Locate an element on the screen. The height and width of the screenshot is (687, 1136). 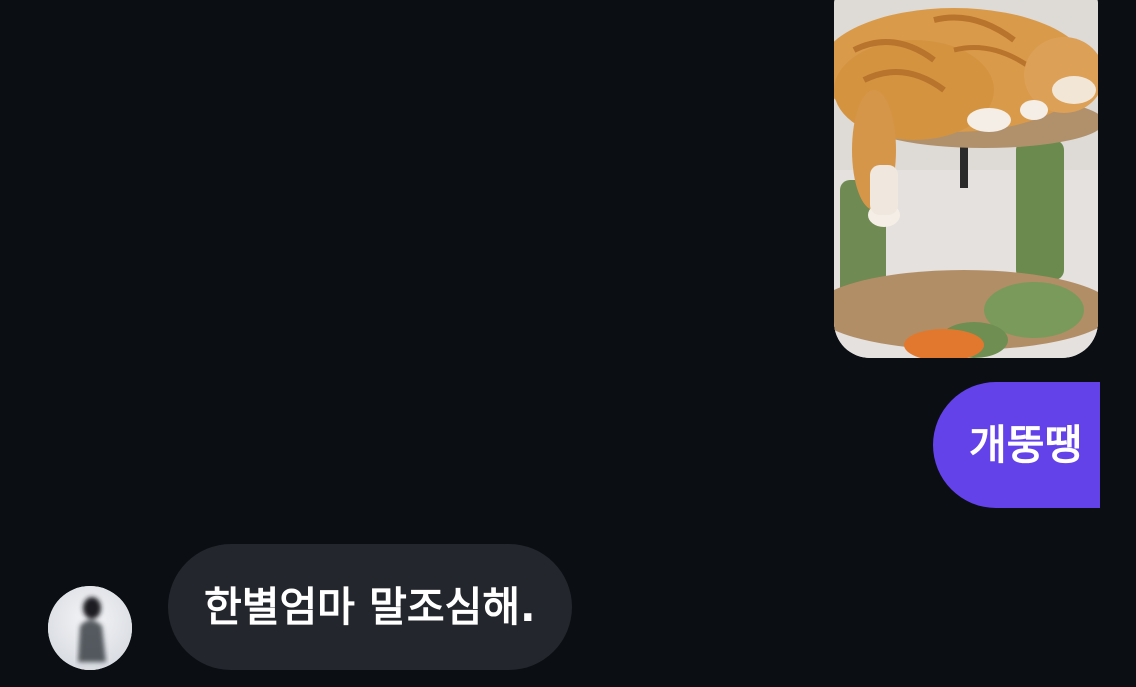
incoming-message-text: 한별엄마 말조심해. is located at coordinates (370, 607).